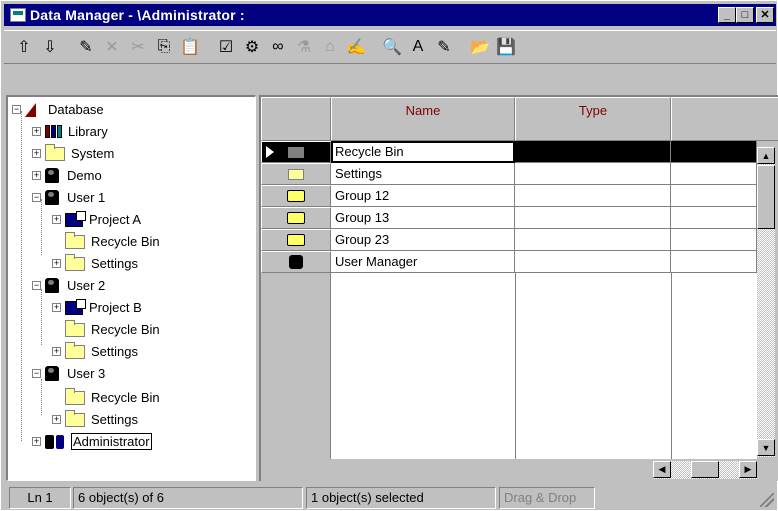 The width and height of the screenshot is (778, 511). What do you see at coordinates (190, 47) in the screenshot?
I see `paste-icon: 📋` at bounding box center [190, 47].